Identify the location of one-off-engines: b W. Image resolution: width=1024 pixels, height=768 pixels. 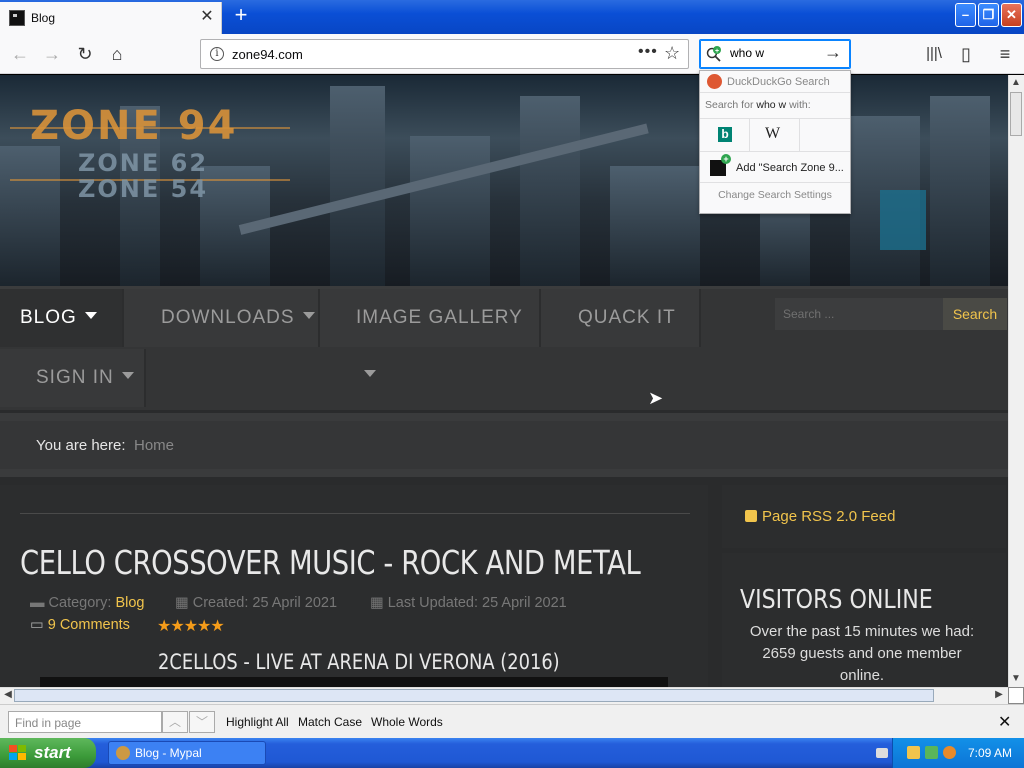
(775, 135).